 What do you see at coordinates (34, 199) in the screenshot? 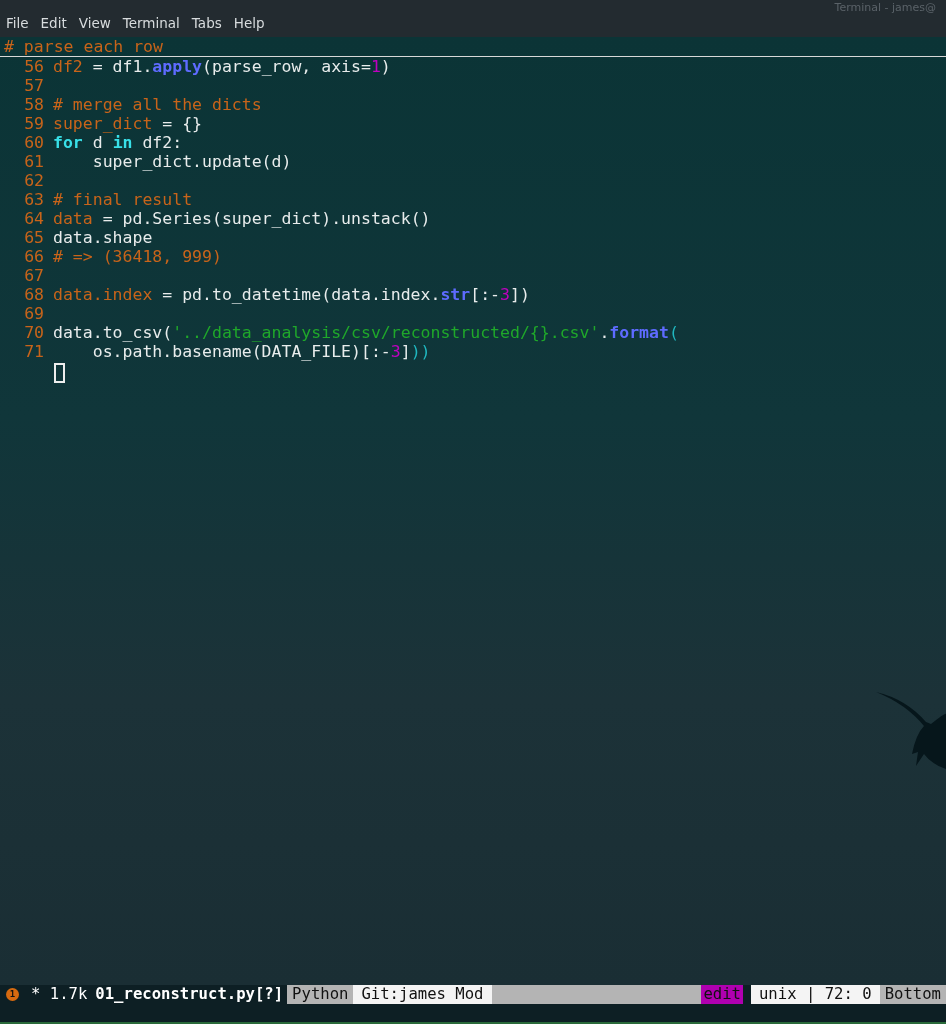
I see `line-number: 63` at bounding box center [34, 199].